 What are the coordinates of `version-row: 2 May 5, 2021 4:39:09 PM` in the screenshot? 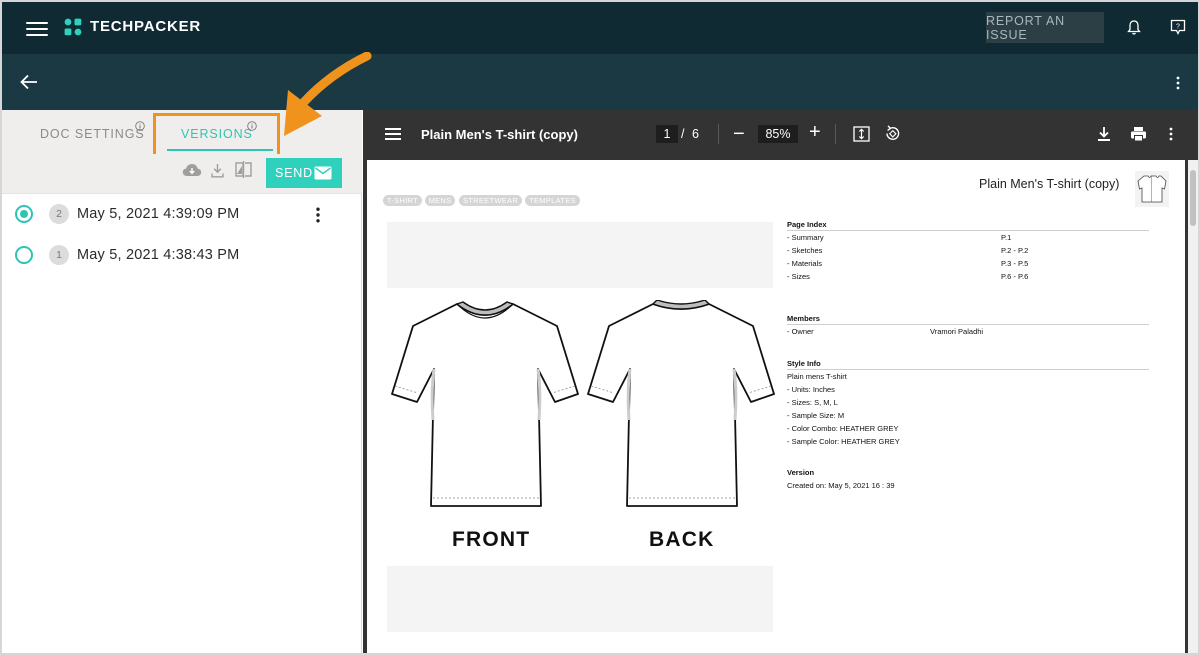 It's located at (181, 214).